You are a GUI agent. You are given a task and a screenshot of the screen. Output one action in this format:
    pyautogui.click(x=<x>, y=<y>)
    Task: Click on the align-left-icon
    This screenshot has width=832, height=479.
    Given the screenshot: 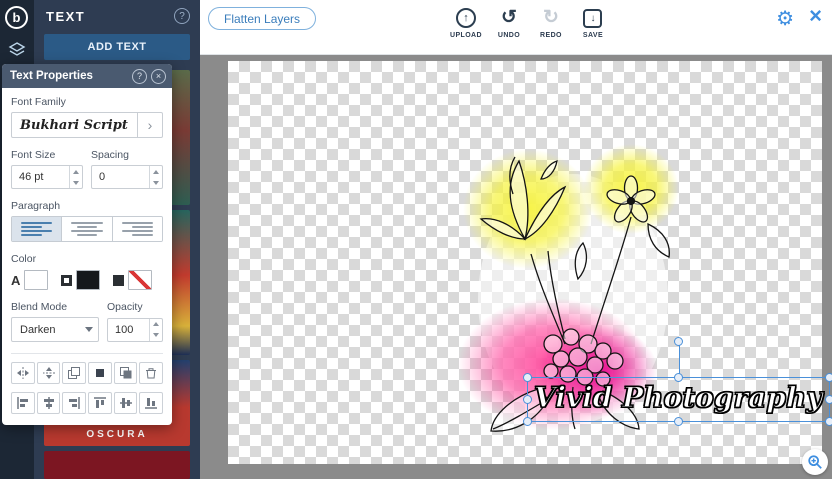 What is the action you would take?
    pyautogui.click(x=37, y=223)
    